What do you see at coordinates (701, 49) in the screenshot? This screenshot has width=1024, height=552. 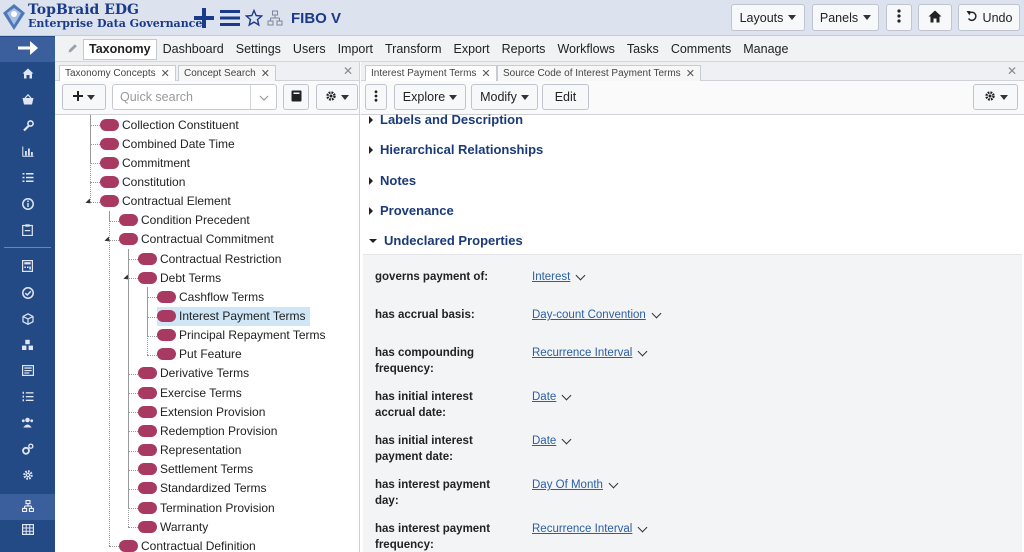 I see `tab-comments: Comments` at bounding box center [701, 49].